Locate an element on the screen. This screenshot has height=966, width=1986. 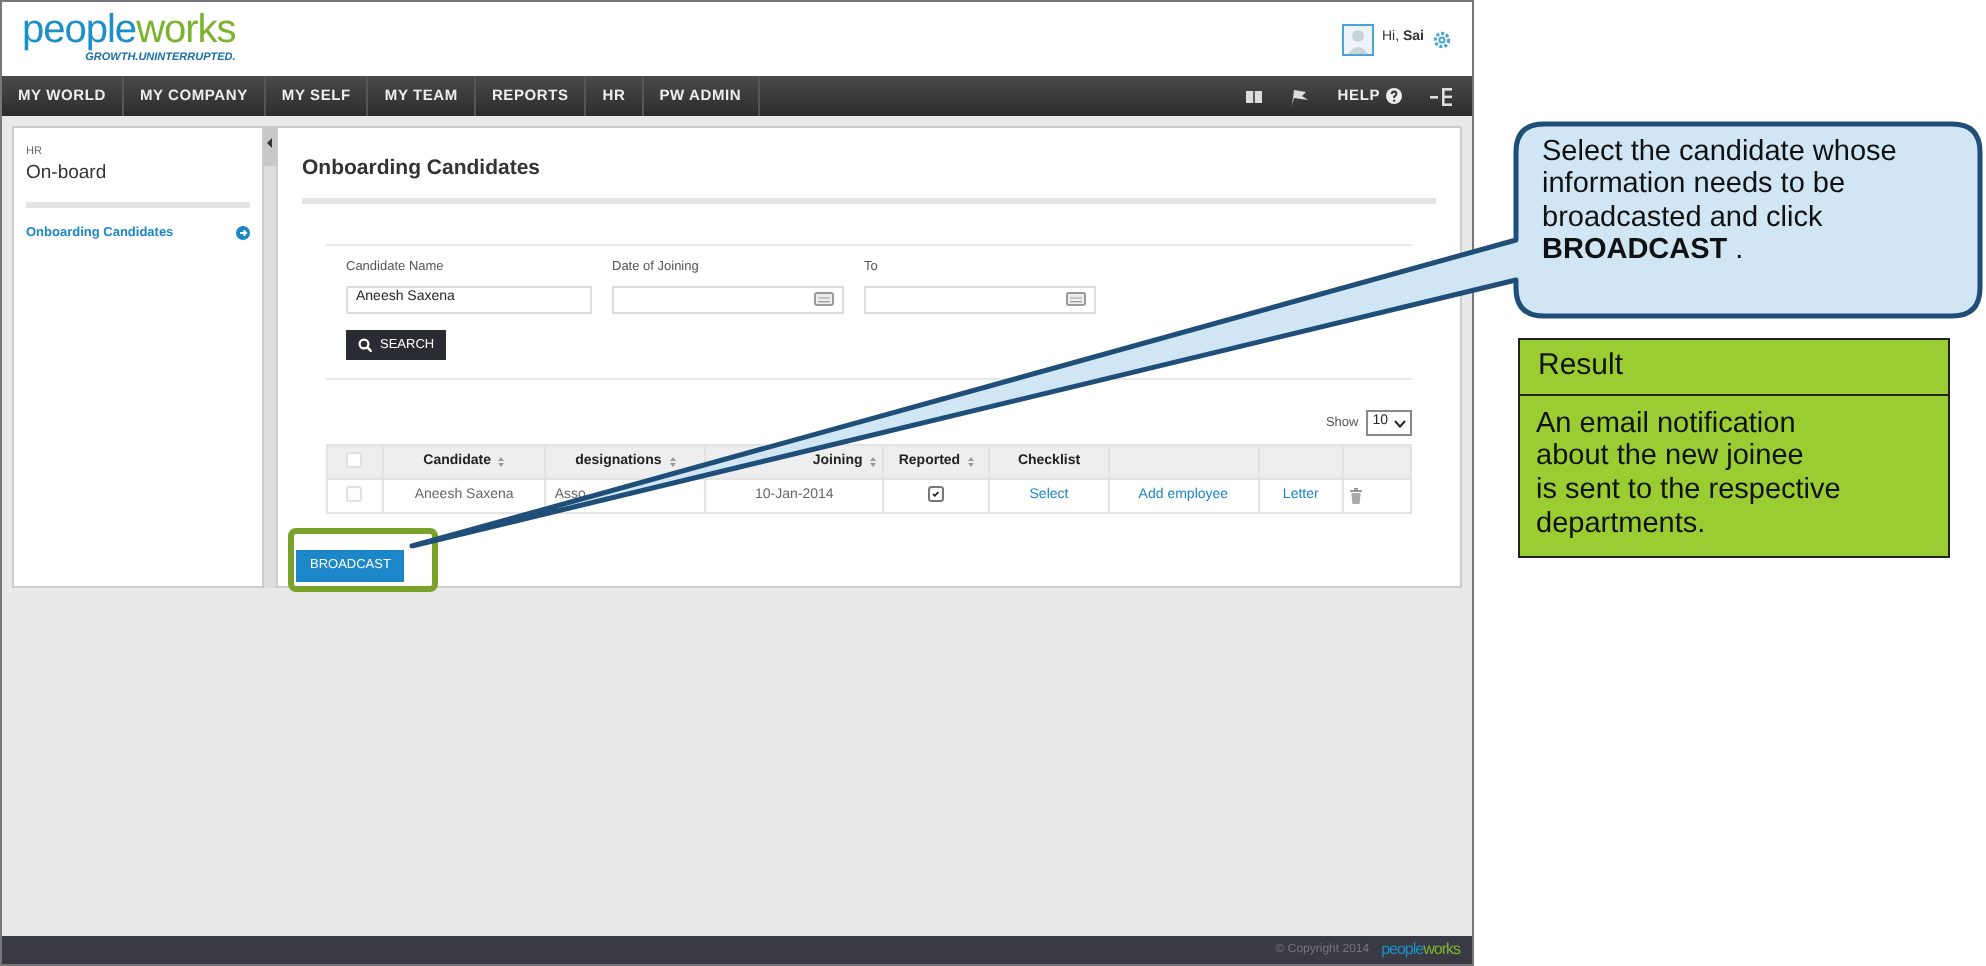
result-title: Result is located at coordinates (1734, 367).